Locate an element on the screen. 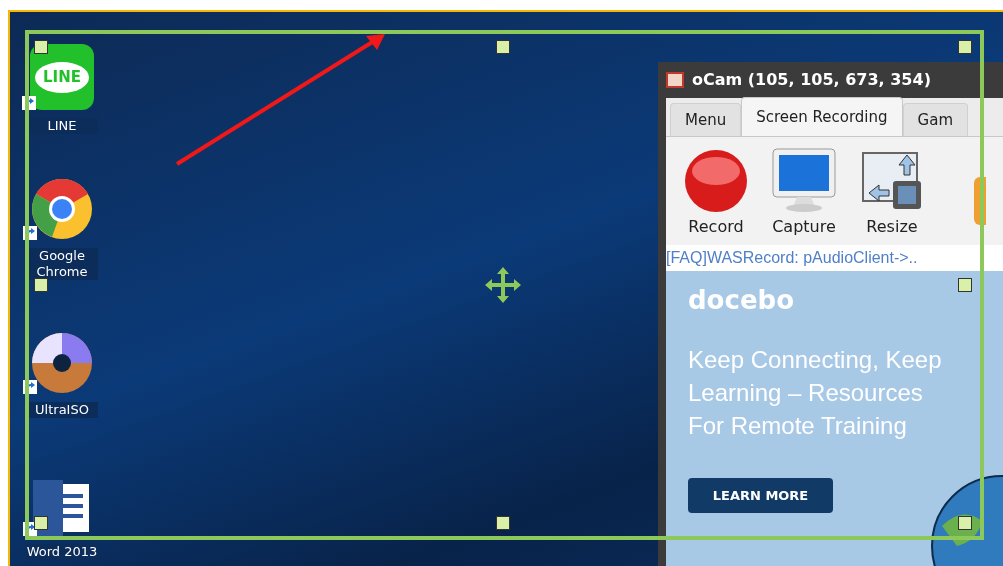 The height and width of the screenshot is (566, 1003). tab: Menu is located at coordinates (706, 119).